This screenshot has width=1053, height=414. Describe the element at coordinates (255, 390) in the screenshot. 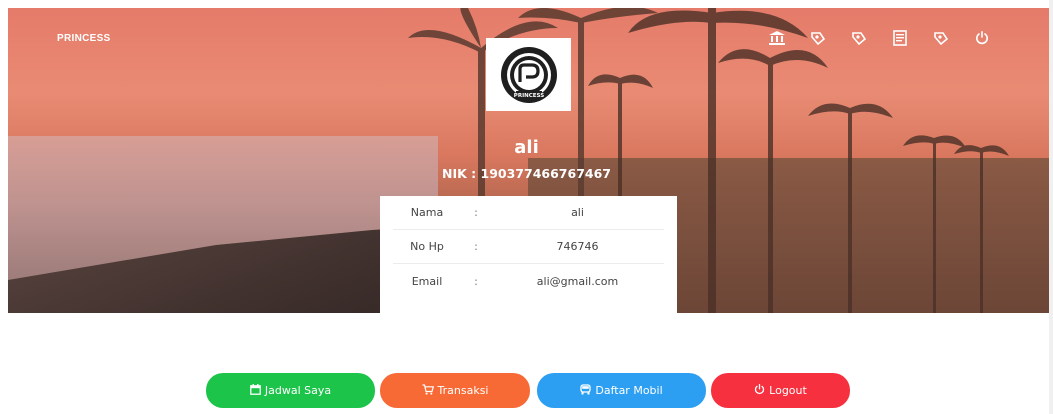

I see `calendar-icon` at that location.